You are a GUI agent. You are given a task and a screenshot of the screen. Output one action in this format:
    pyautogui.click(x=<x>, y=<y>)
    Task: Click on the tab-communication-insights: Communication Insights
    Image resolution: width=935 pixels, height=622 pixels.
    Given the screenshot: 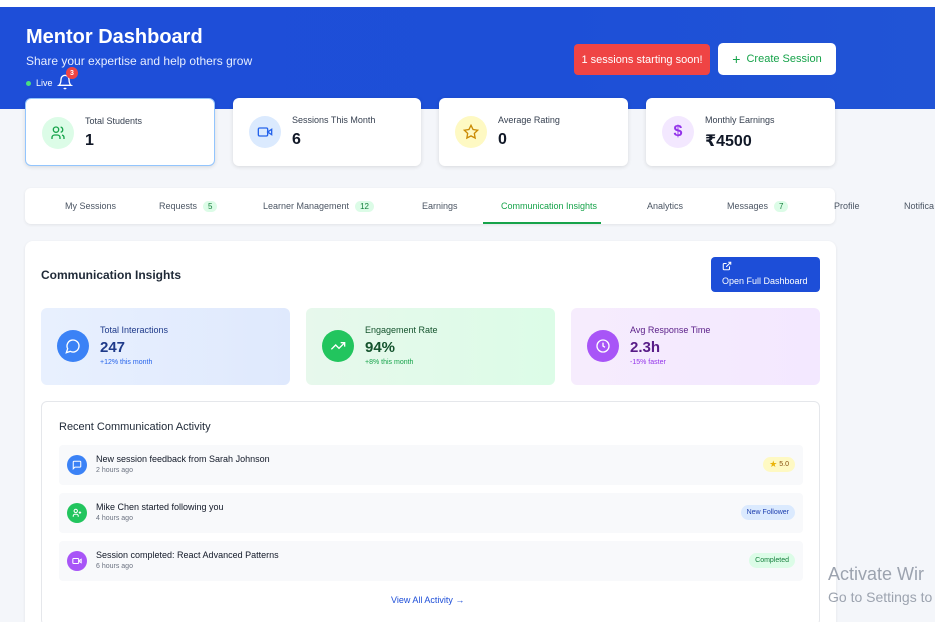 What is the action you would take?
    pyautogui.click(x=542, y=206)
    